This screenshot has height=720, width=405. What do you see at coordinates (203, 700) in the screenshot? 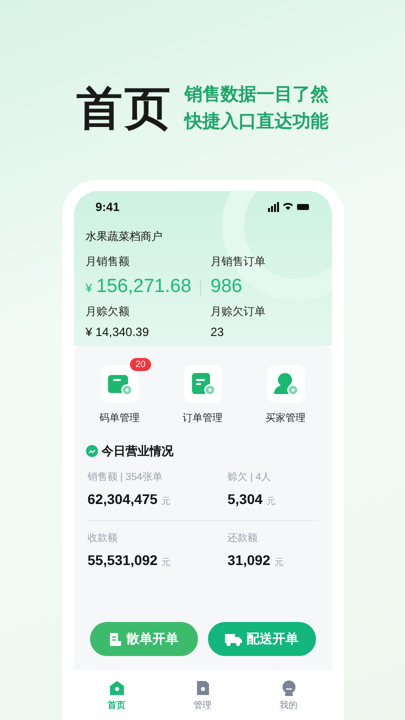
I see `tab-item: 管理` at bounding box center [203, 700].